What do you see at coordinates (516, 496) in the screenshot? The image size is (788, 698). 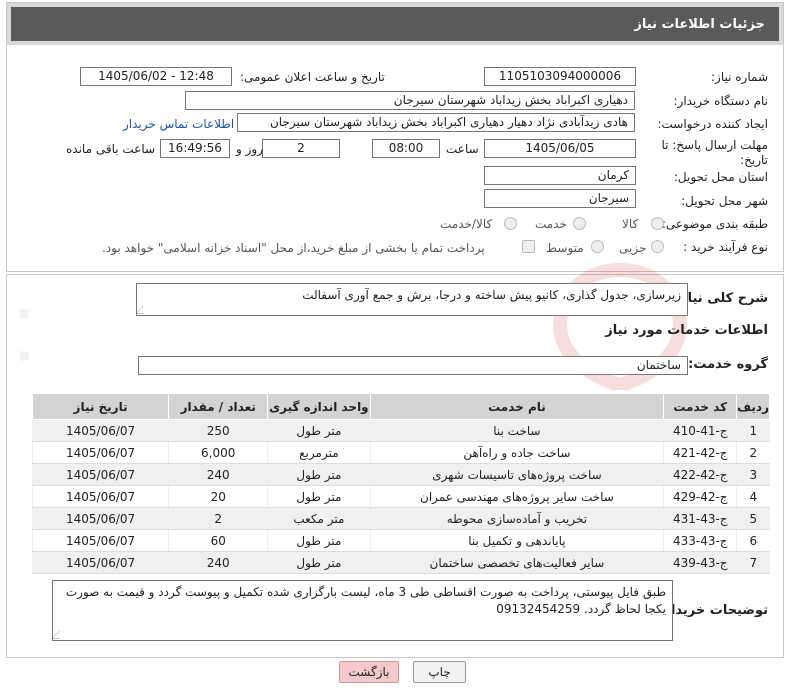 I see `cell-service-name: ساخت سایر پروژه‌های مهندسی عمران` at bounding box center [516, 496].